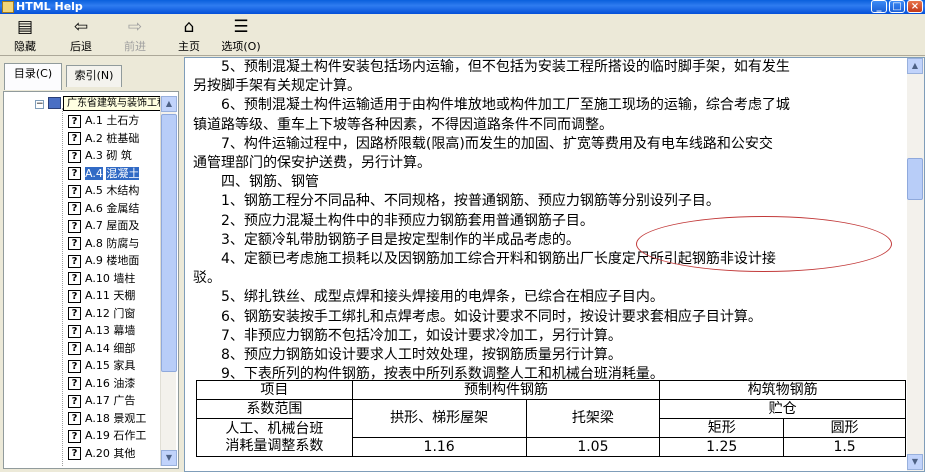 The image size is (925, 472). I want to click on tree-item-code: A.16, so click(97, 383).